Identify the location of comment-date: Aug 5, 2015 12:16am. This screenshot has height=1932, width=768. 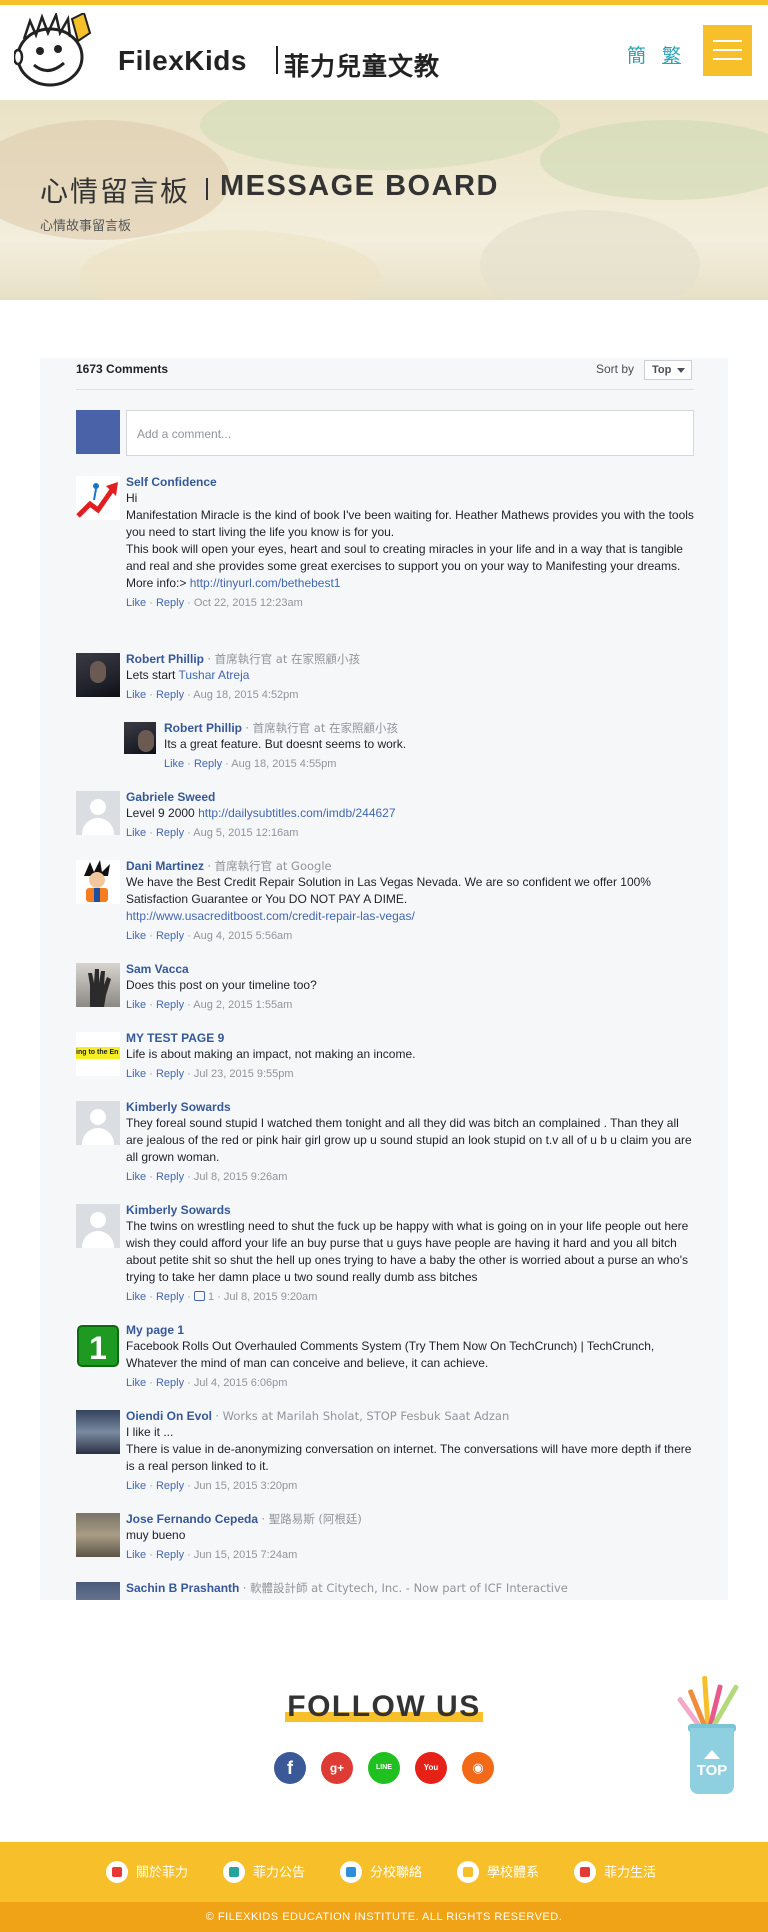
(245, 833).